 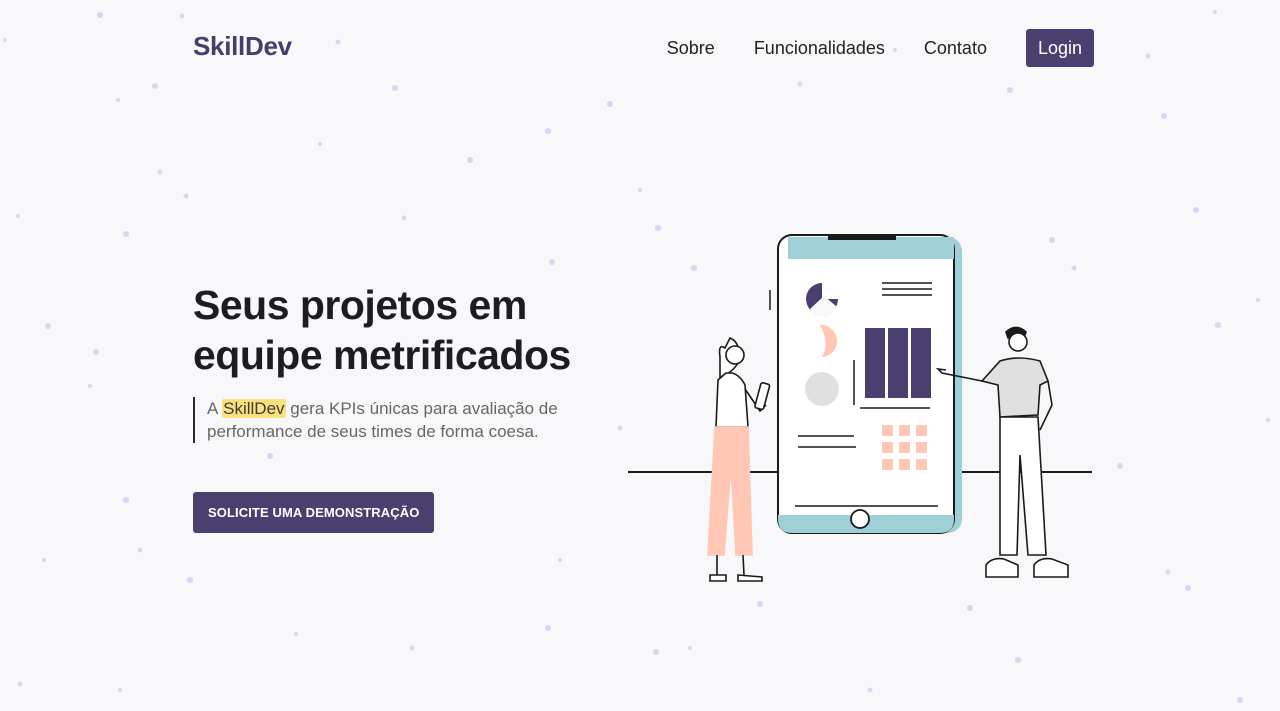 I want to click on nav-link-contato: Contato, so click(x=955, y=48).